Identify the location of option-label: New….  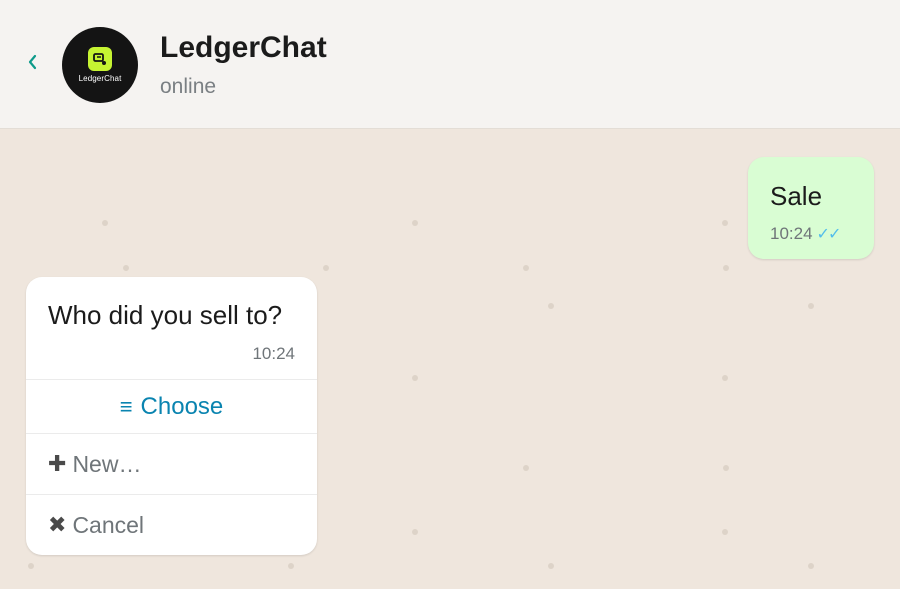
(107, 463).